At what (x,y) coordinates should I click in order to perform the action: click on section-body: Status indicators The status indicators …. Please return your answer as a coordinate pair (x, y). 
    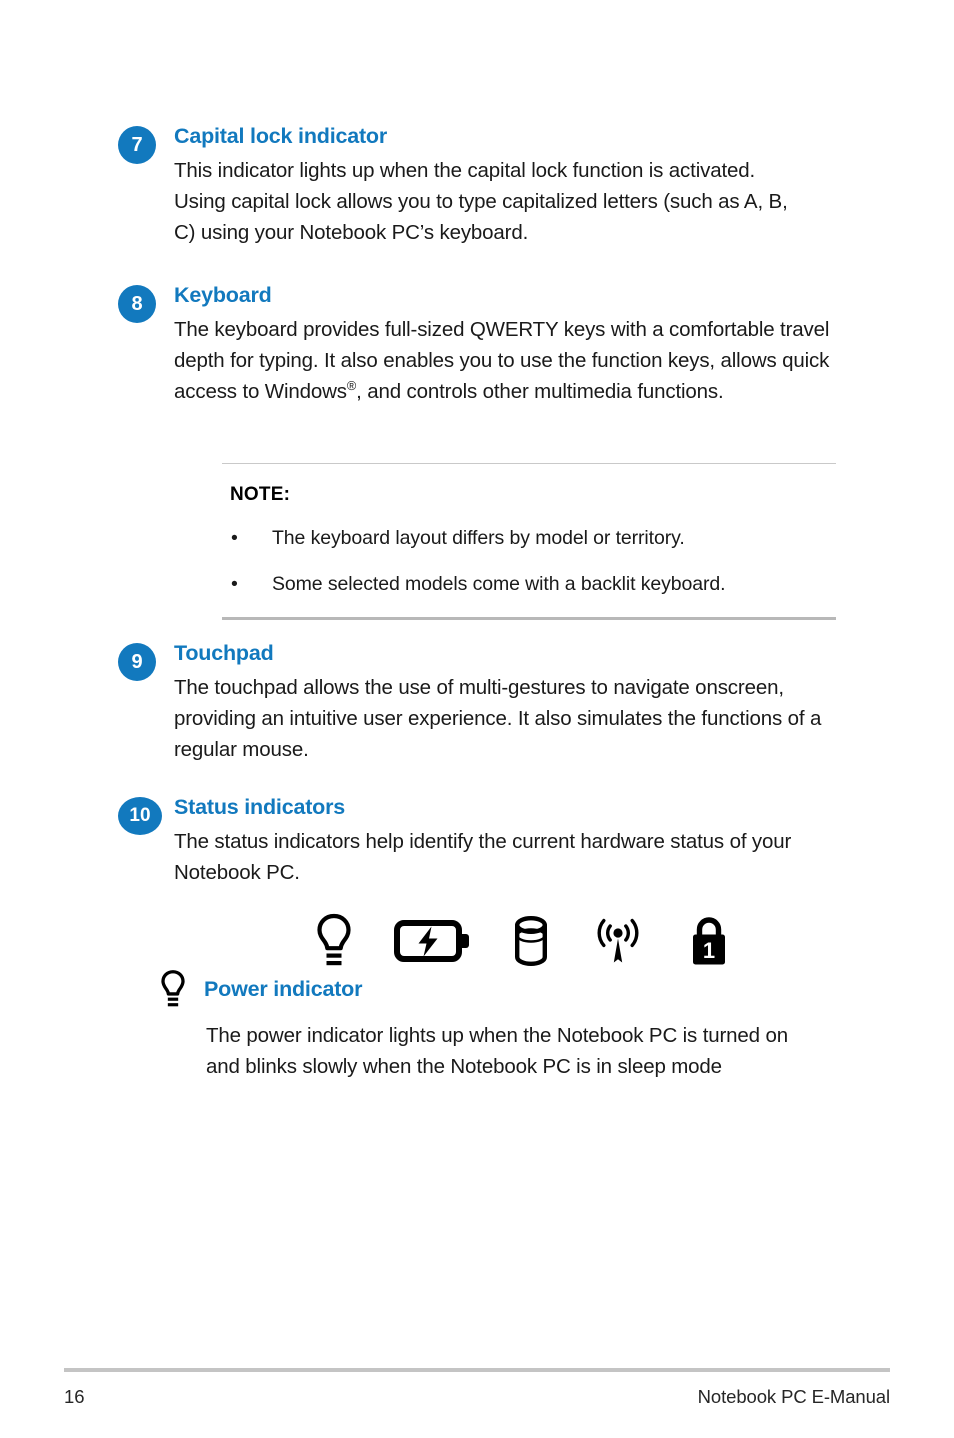
    Looking at the image, I should click on (531, 841).